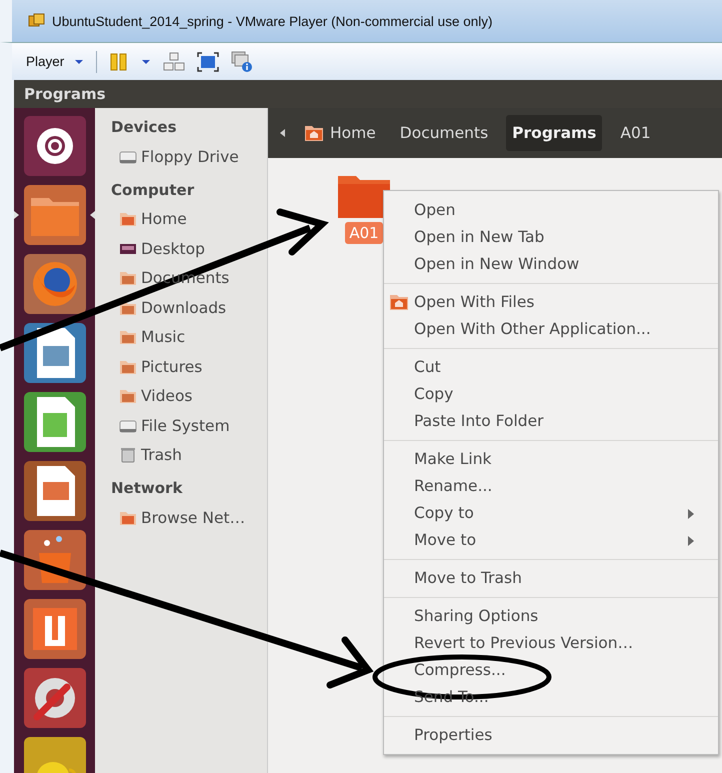 The image size is (722, 773). What do you see at coordinates (551, 513) in the screenshot?
I see `menu-item: Copy to` at bounding box center [551, 513].